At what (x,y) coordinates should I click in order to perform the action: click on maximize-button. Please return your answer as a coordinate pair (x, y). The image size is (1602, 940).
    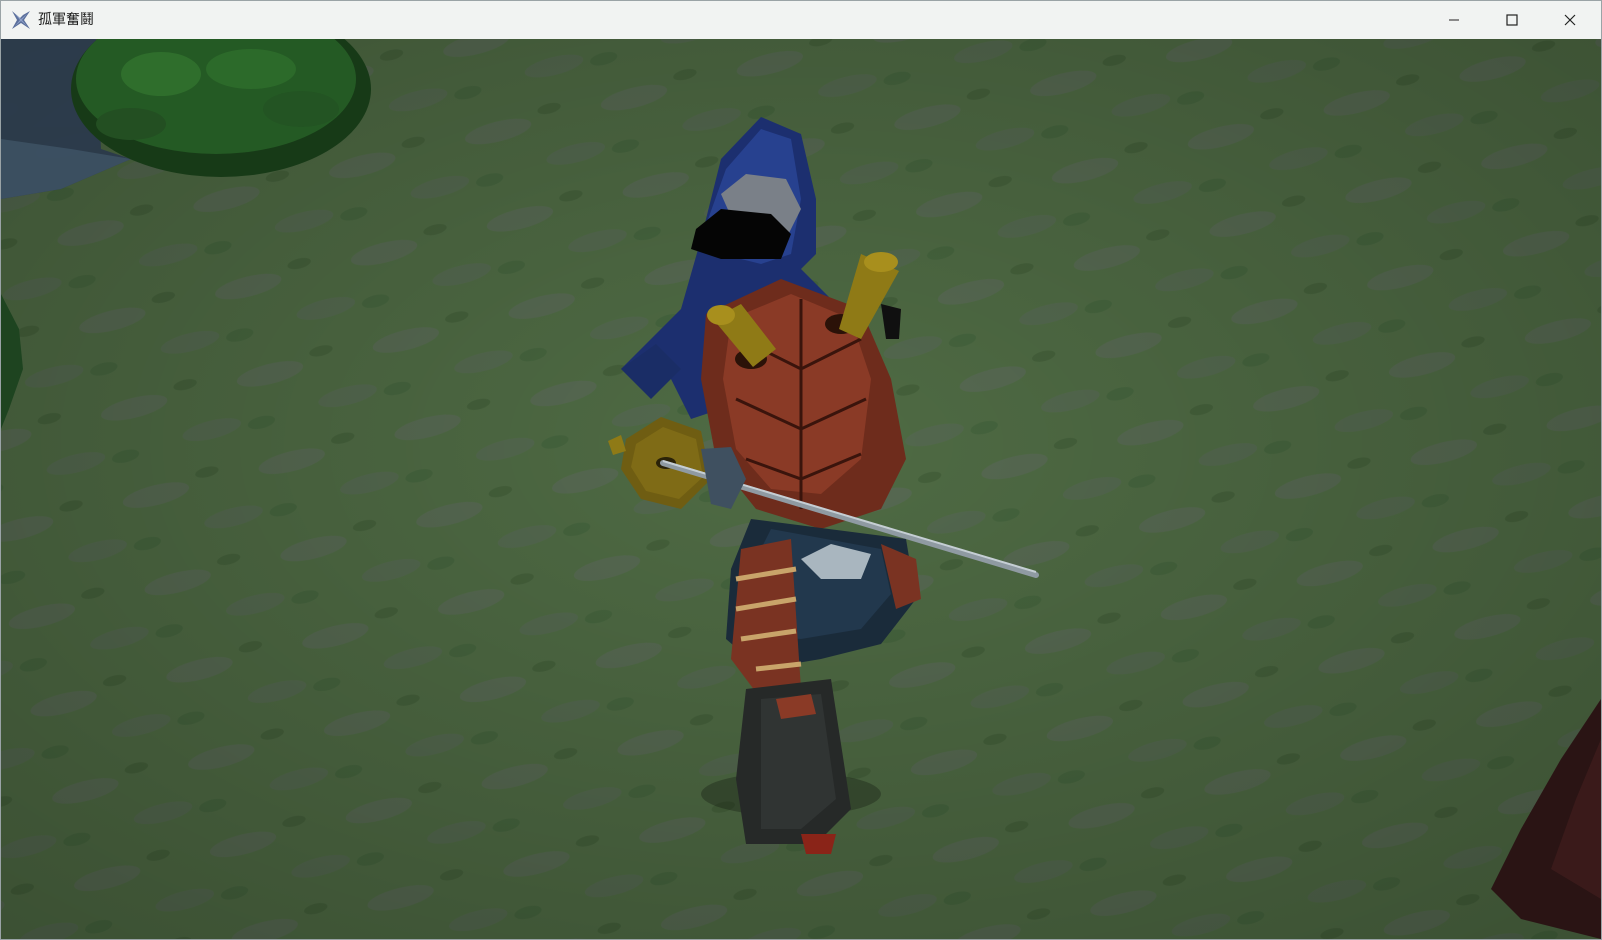
    Looking at the image, I should click on (1512, 20).